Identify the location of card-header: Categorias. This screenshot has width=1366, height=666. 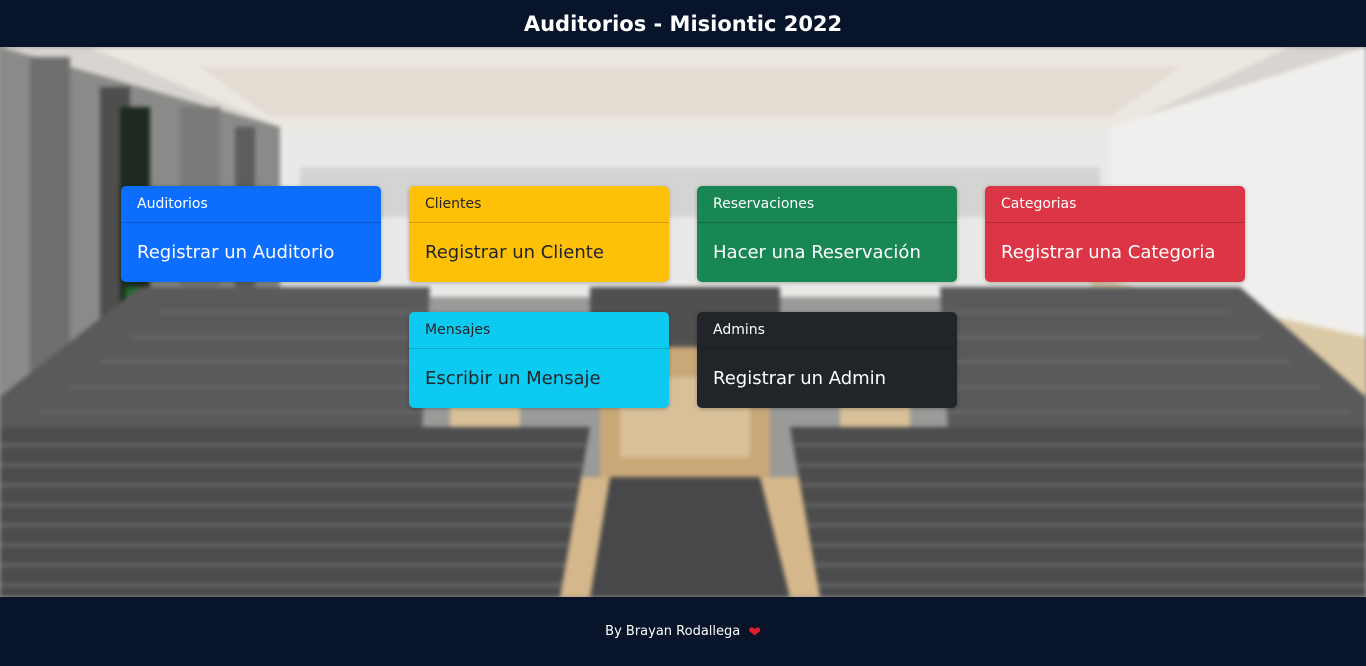
(1115, 204).